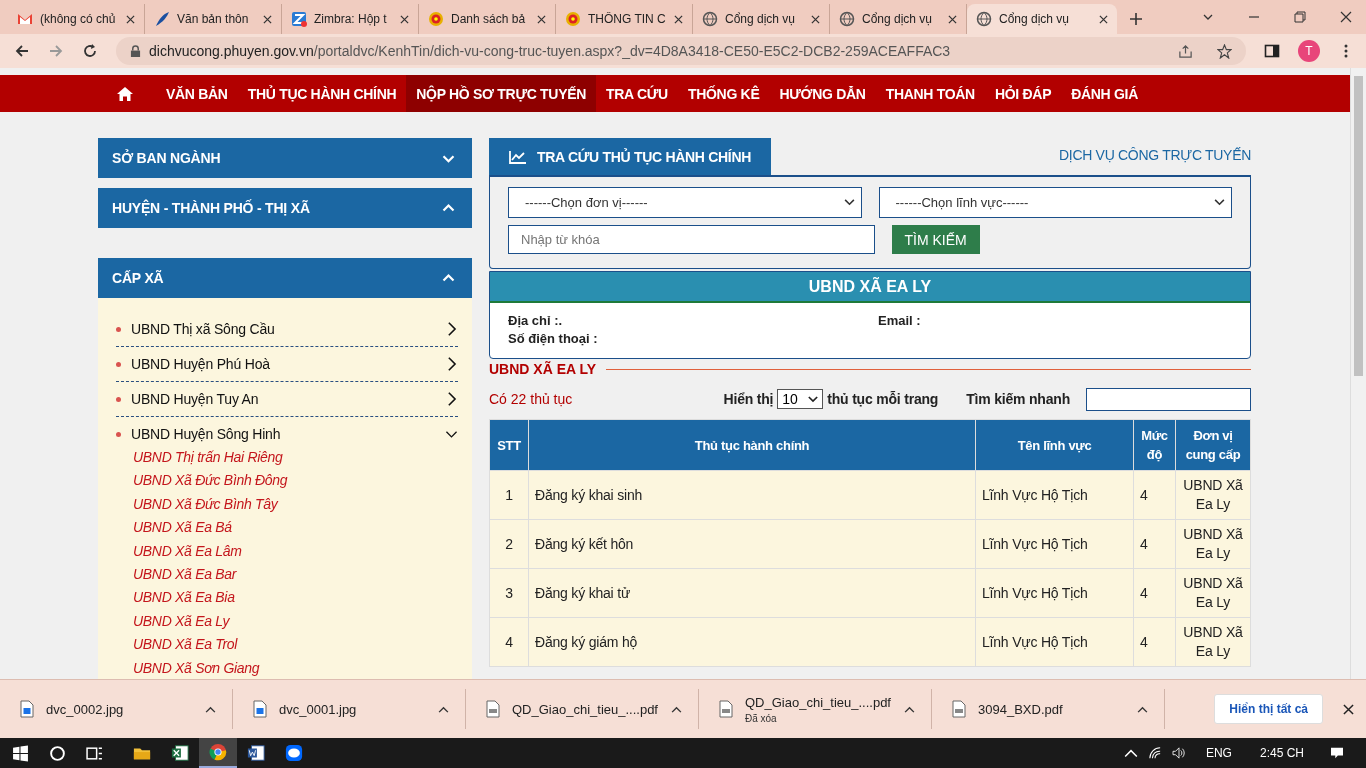 The image size is (1366, 768). I want to click on emblem-icon, so click(573, 19).